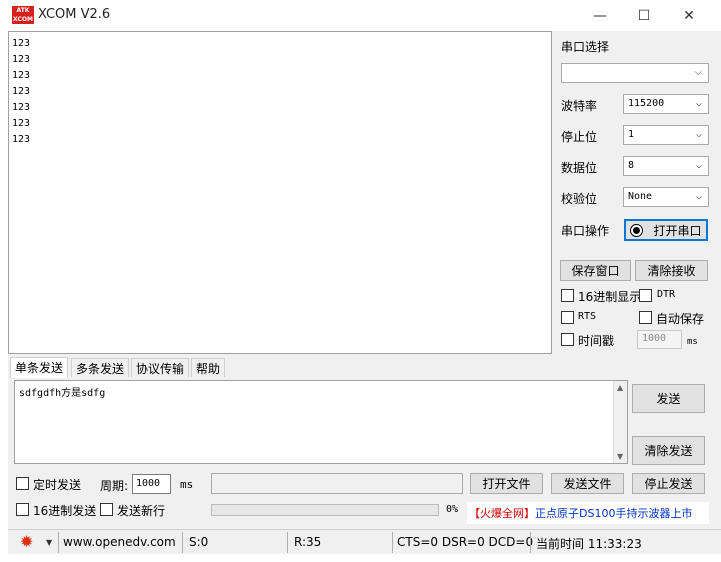 This screenshot has width=721, height=562. Describe the element at coordinates (668, 483) in the screenshot. I see `stop-send-button: 停止发送` at that location.